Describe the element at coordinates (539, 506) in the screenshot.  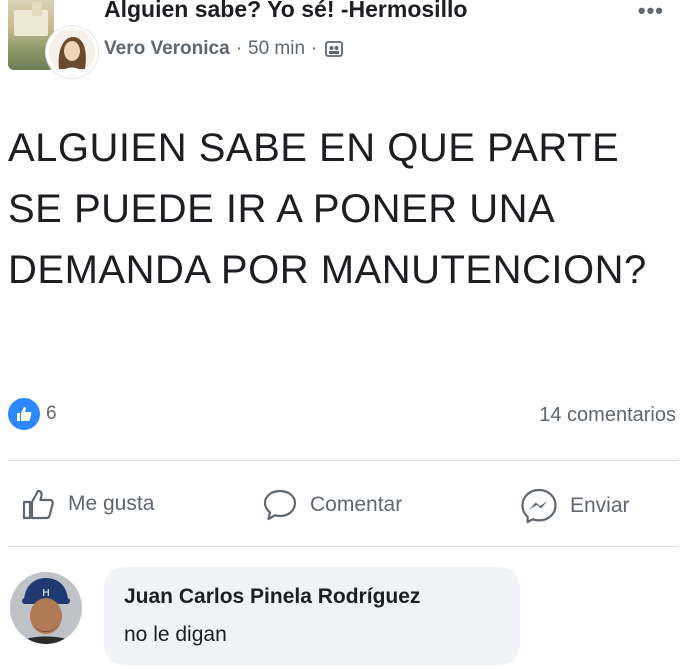
I see `messenger-icon` at that location.